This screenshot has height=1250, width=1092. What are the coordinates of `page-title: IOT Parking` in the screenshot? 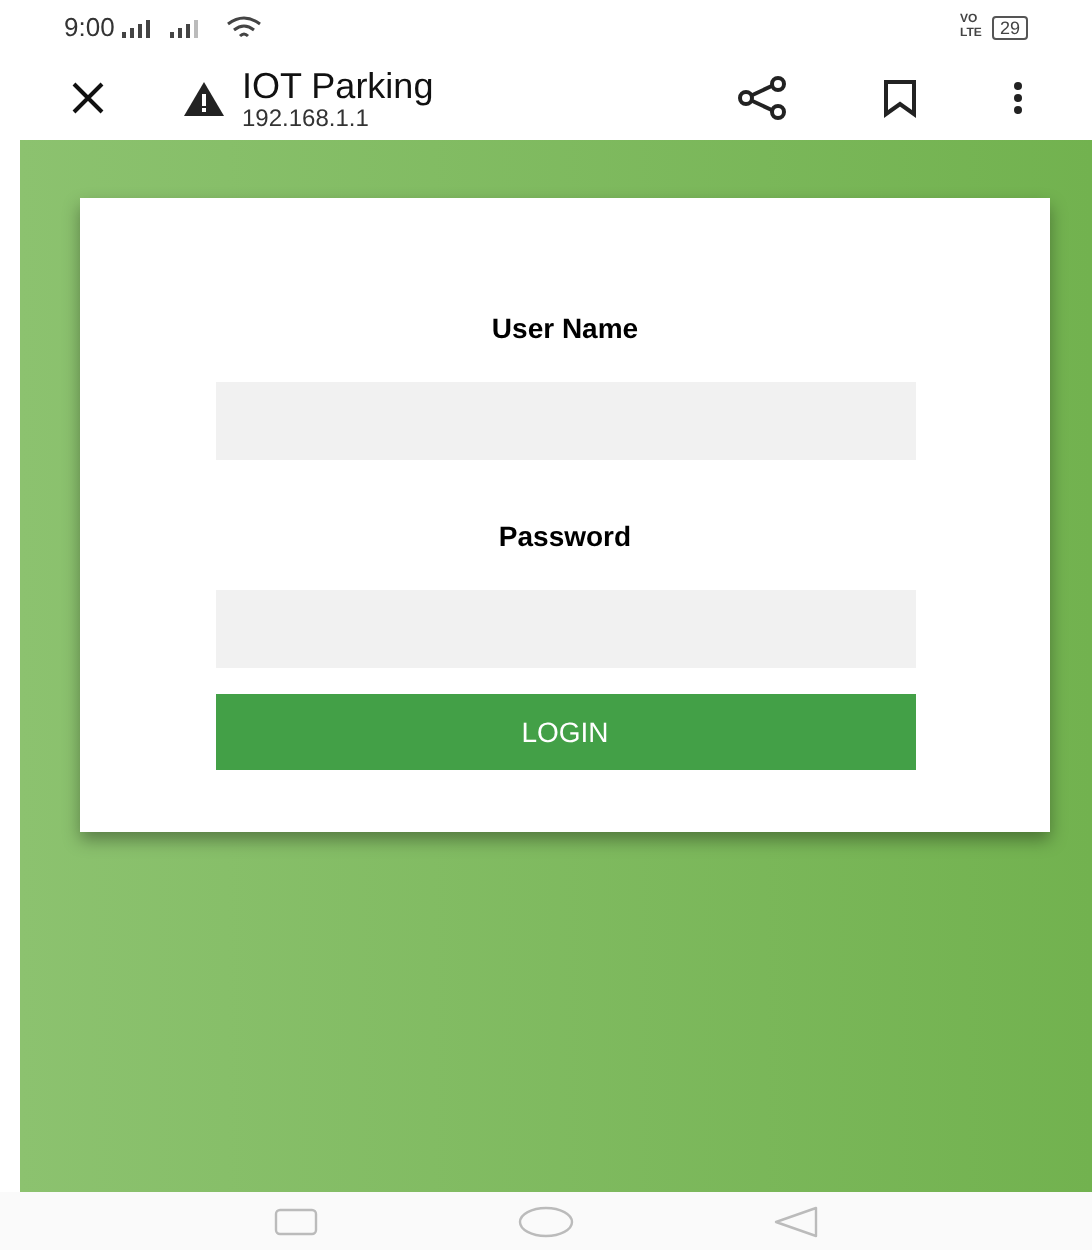 It's located at (338, 85).